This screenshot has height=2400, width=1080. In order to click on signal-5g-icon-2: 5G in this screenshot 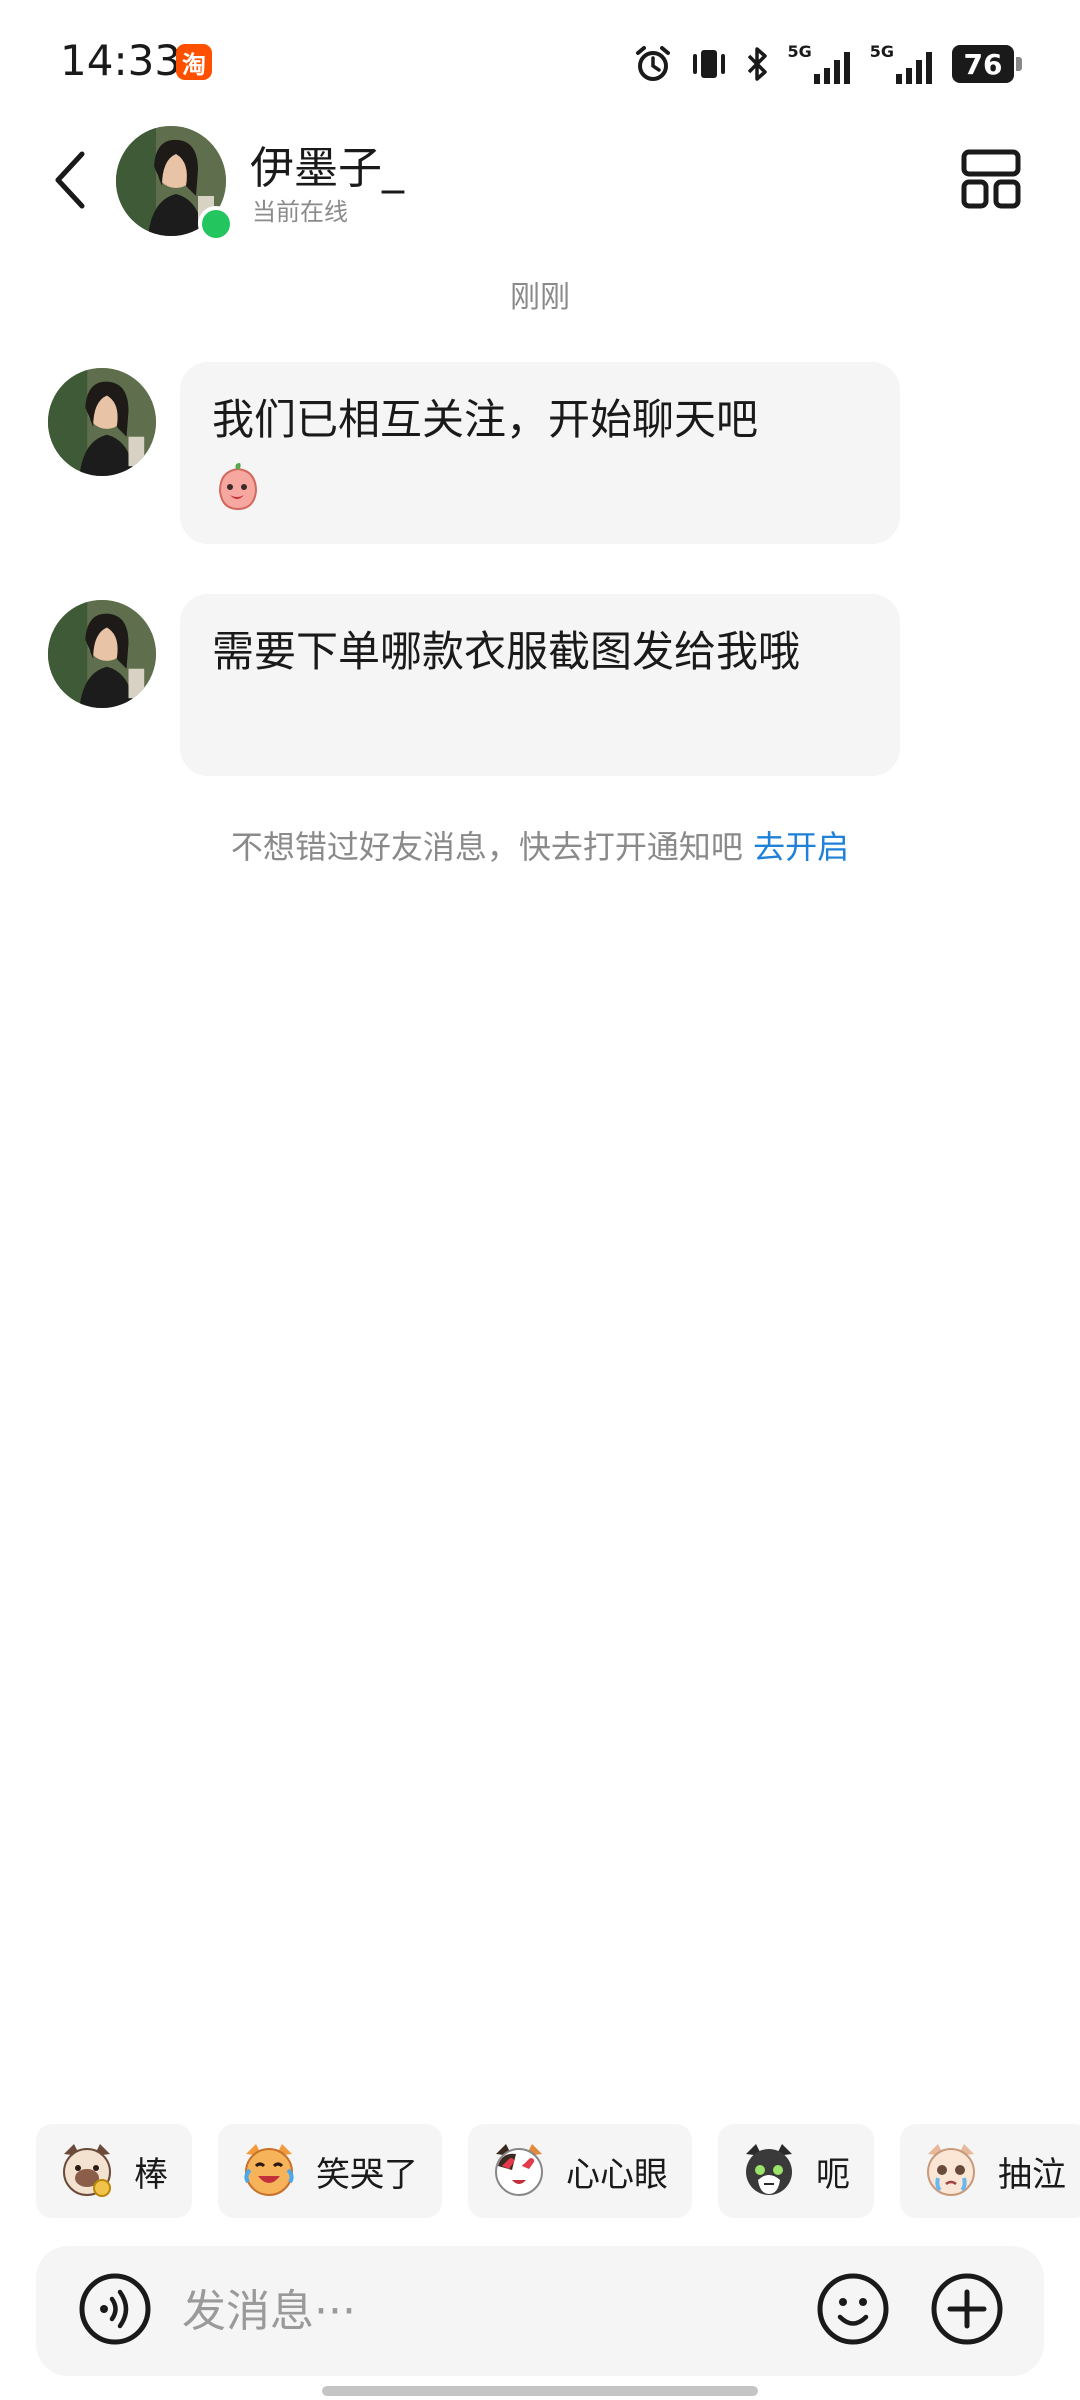, I will do `click(903, 64)`.